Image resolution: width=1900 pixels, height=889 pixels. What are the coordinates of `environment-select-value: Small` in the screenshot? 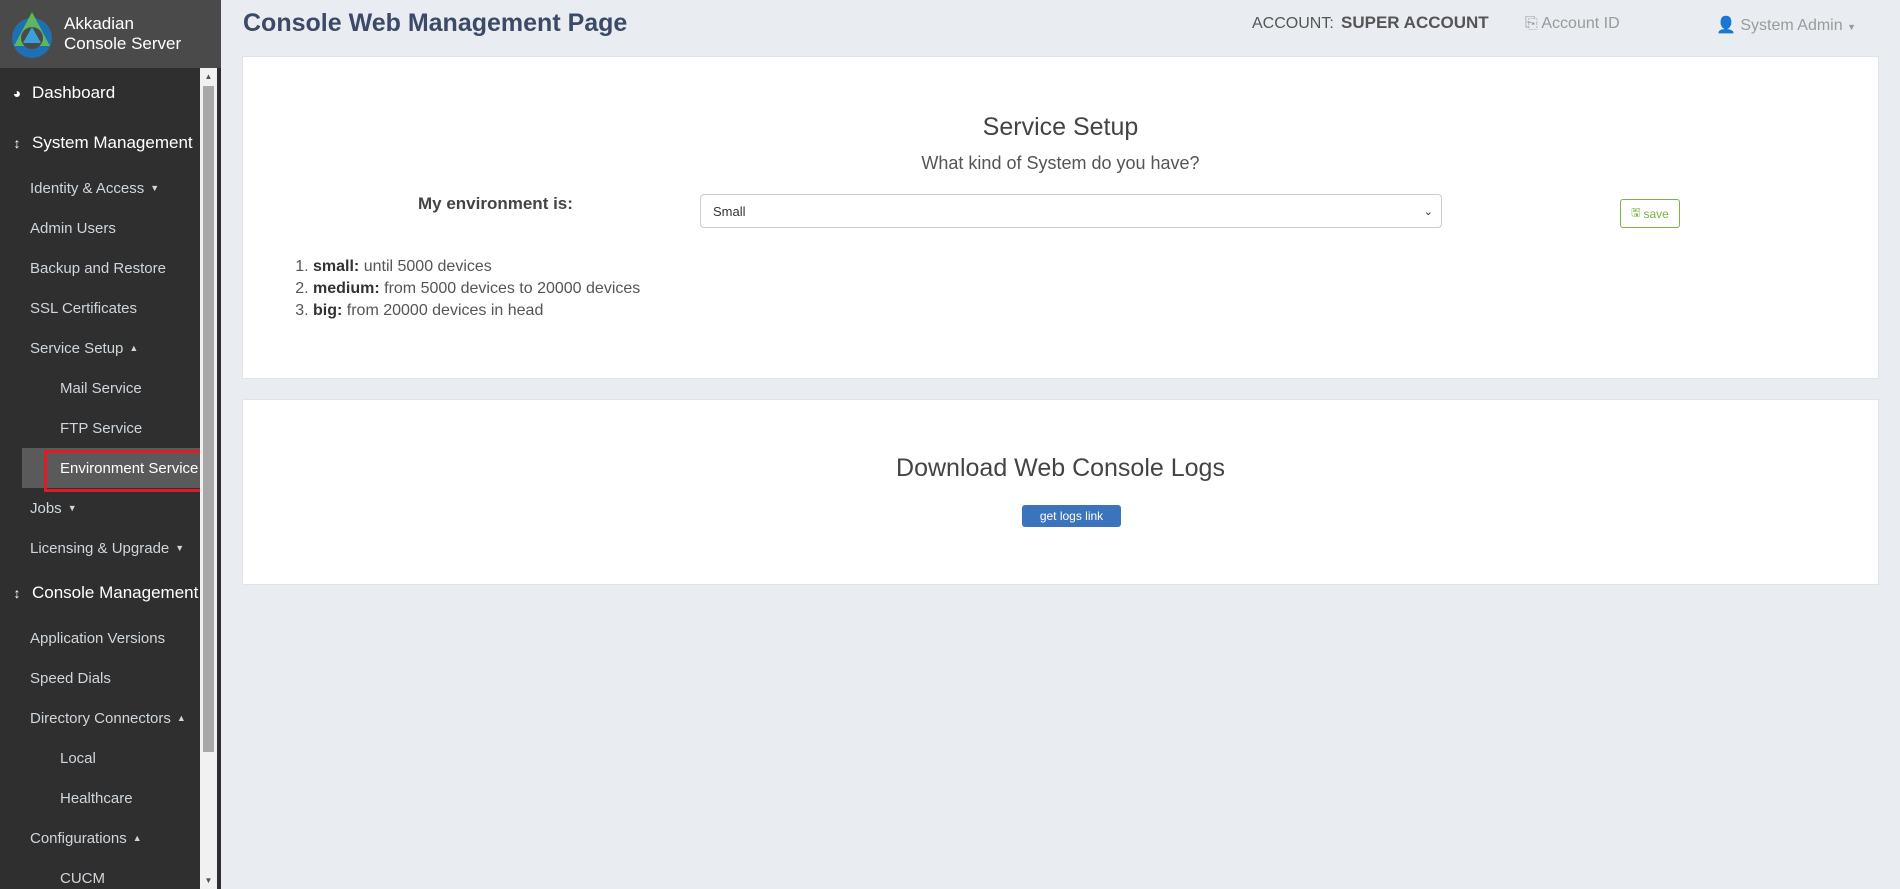 It's located at (729, 211).